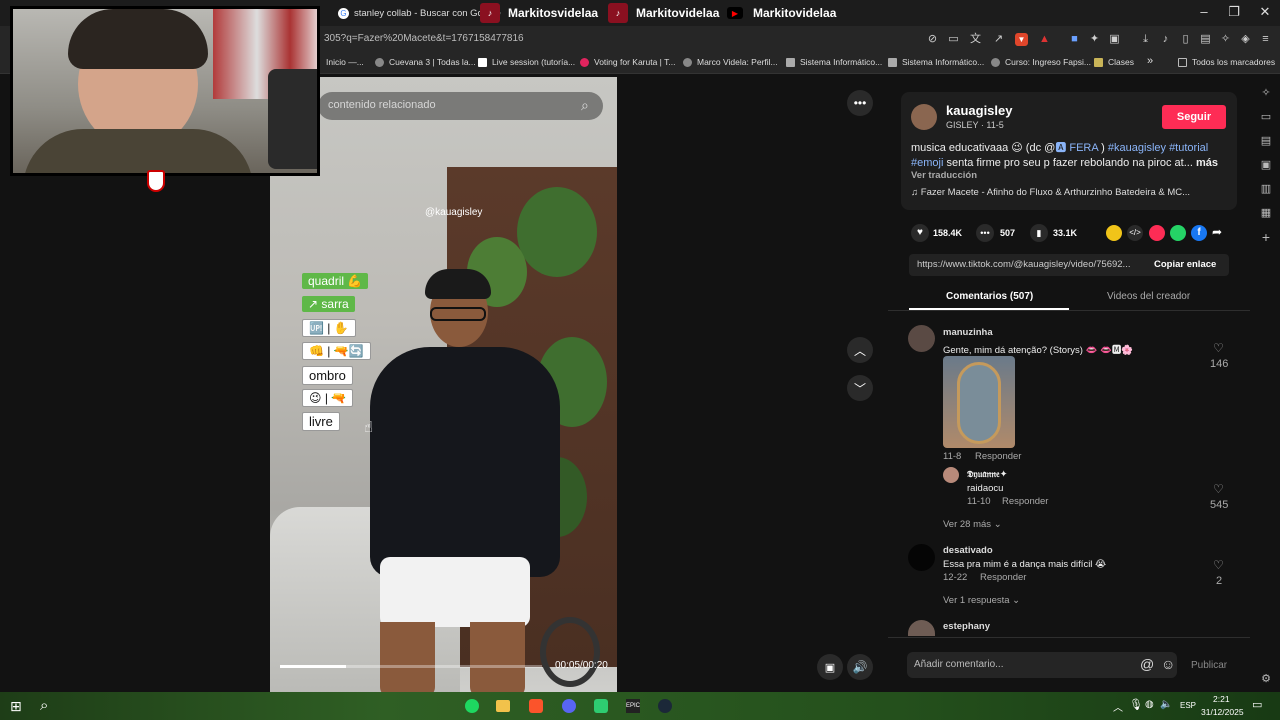  What do you see at coordinates (1147, 664) in the screenshot?
I see `mention-icon: @` at bounding box center [1147, 664].